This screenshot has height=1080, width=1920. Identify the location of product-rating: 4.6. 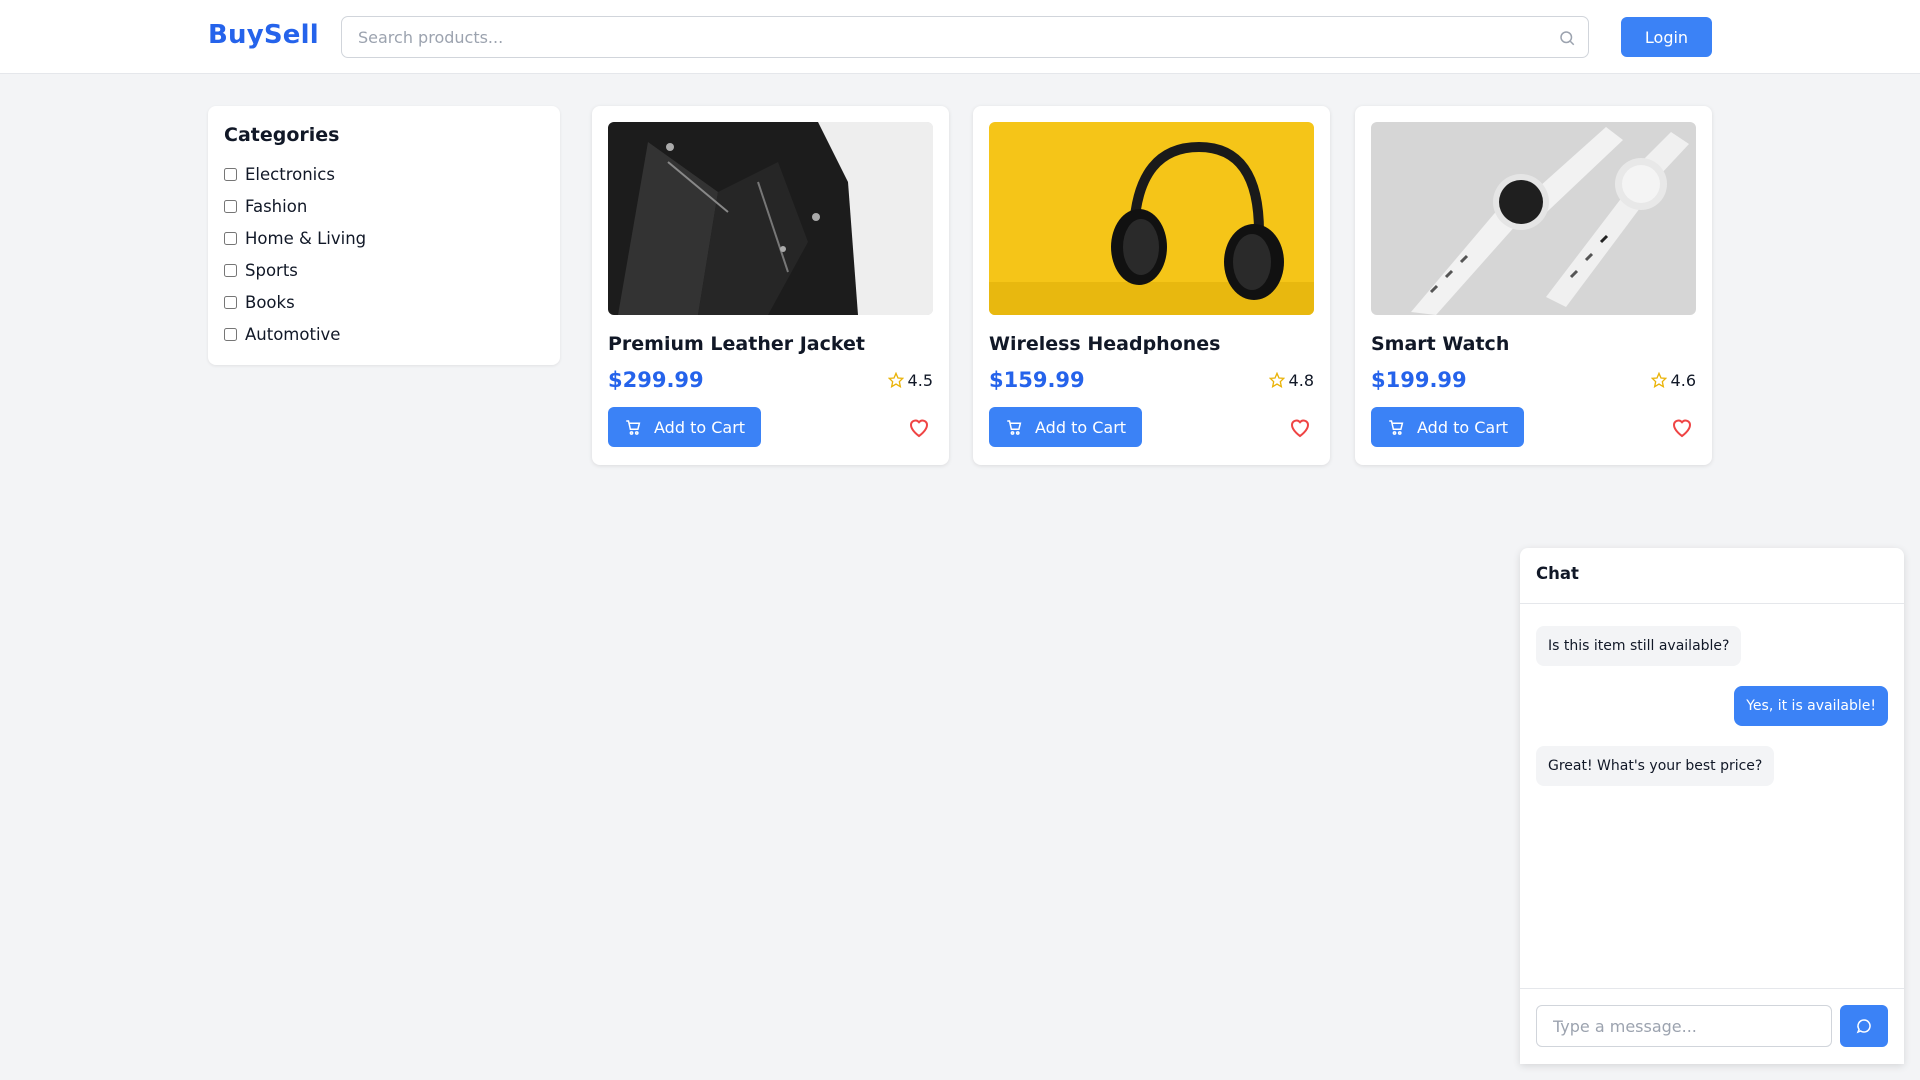
(1673, 380).